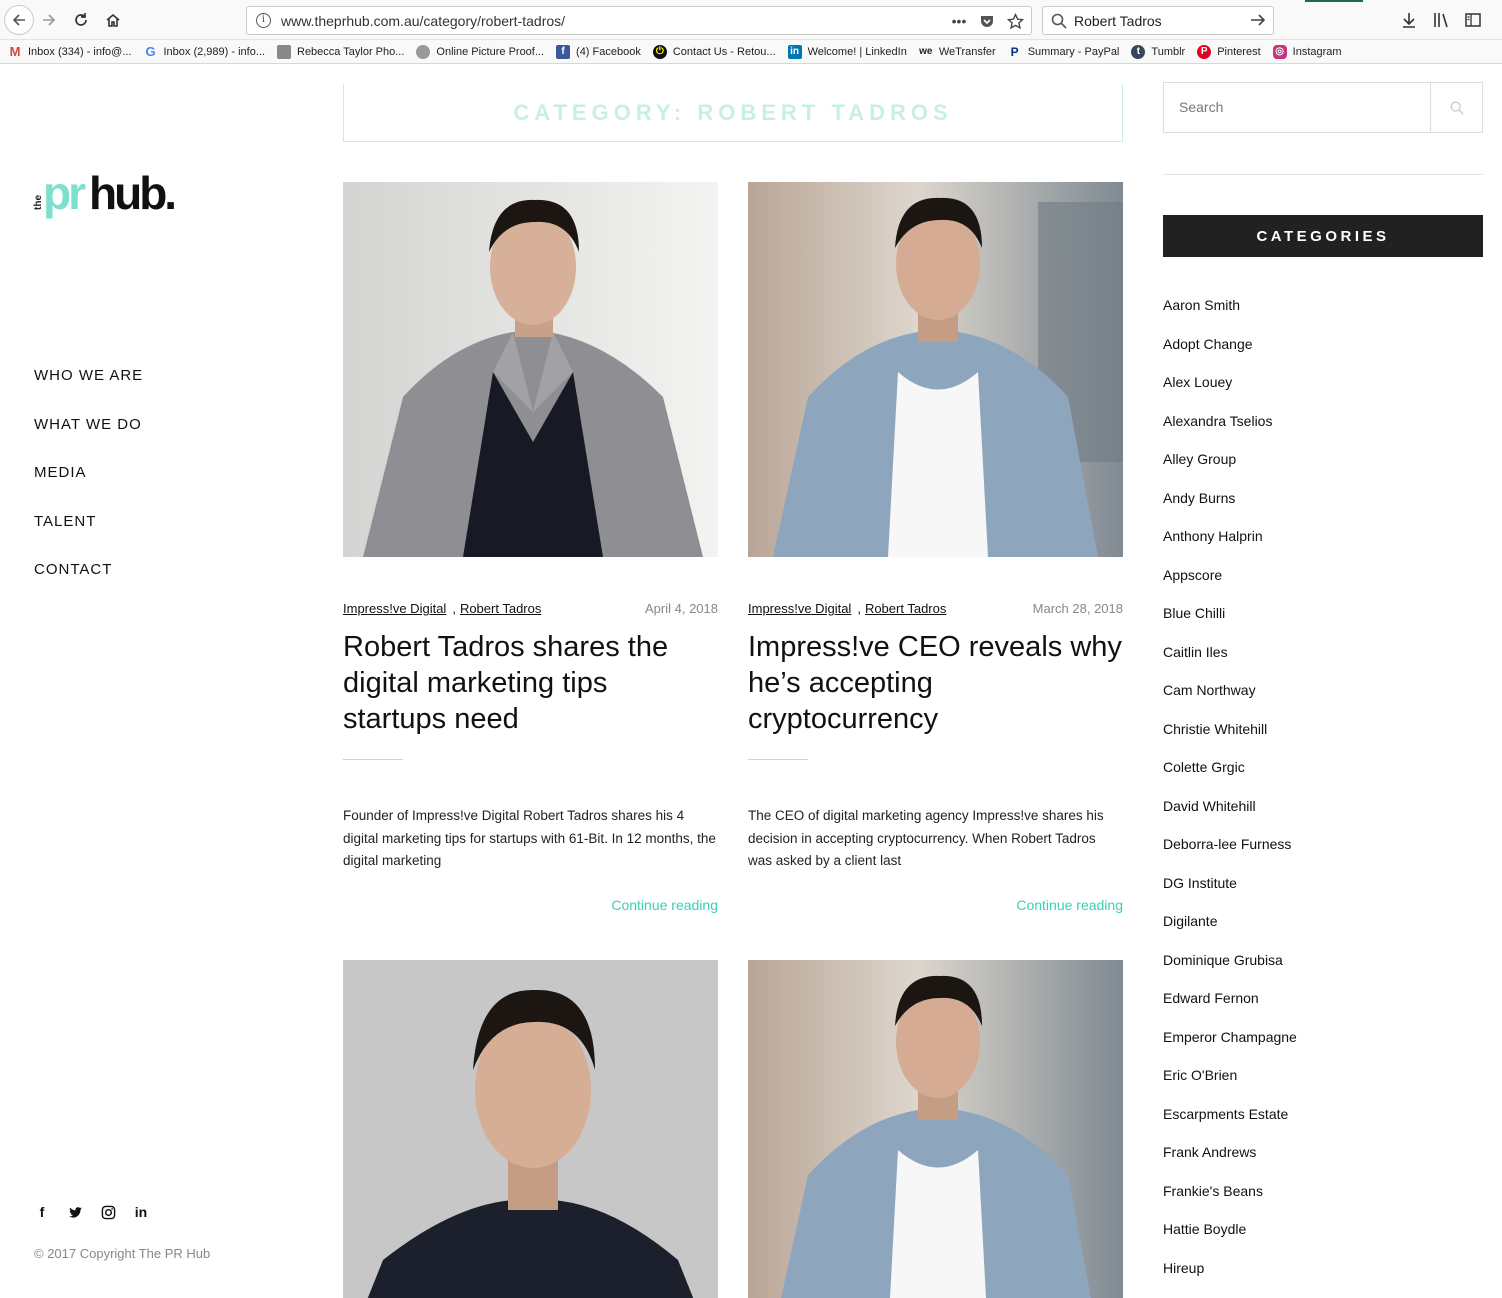  What do you see at coordinates (1230, 932) in the screenshot?
I see `category-link: Digilante` at bounding box center [1230, 932].